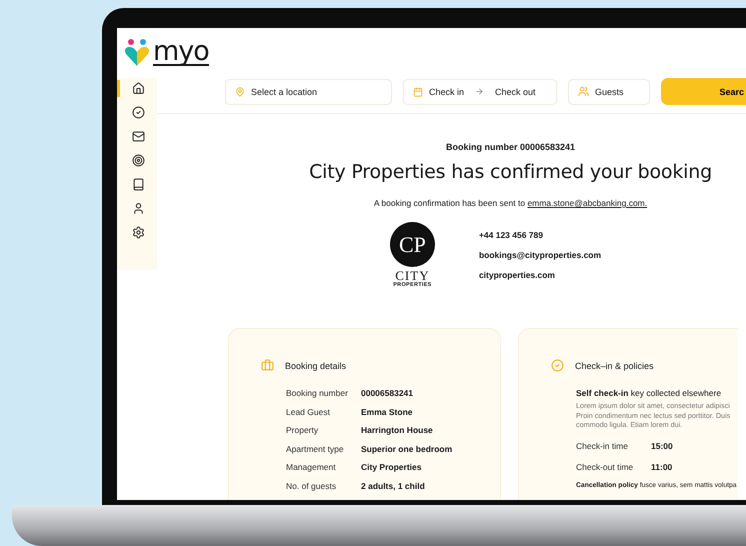 This screenshot has height=546, width=746. I want to click on card-title: Check–in & policies, so click(614, 365).